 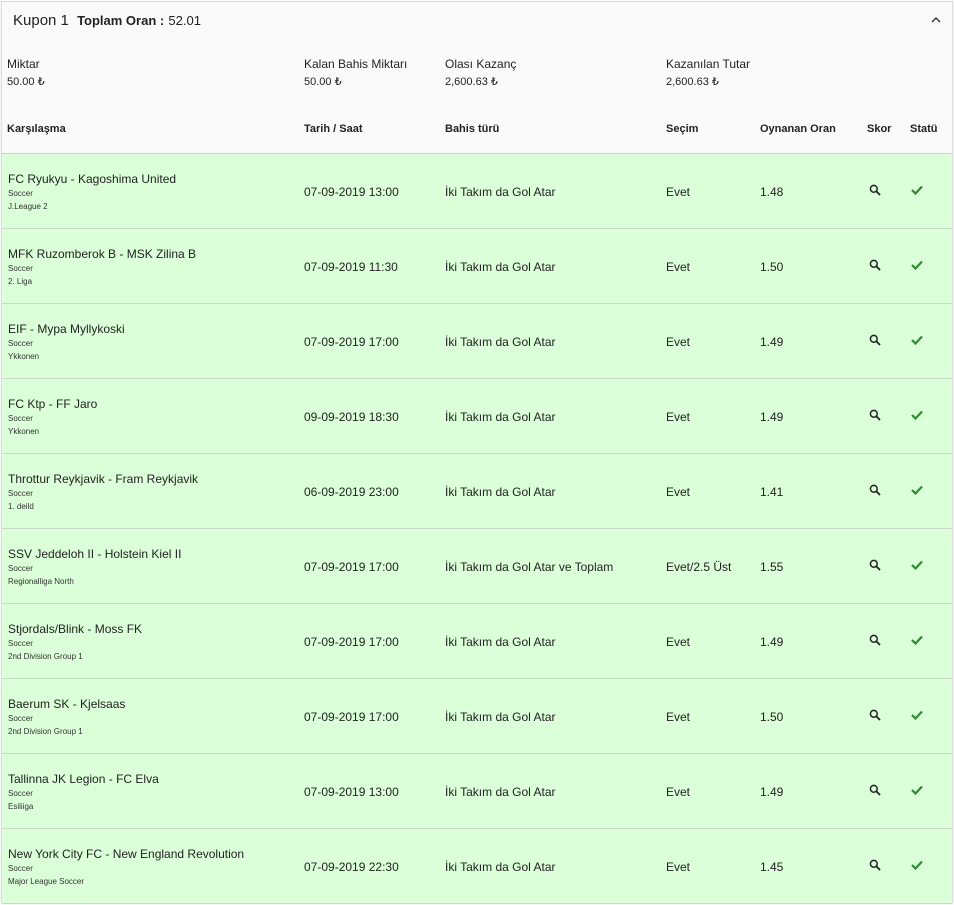 What do you see at coordinates (36, 129) in the screenshot?
I see `column-header-match: Karşılaşma` at bounding box center [36, 129].